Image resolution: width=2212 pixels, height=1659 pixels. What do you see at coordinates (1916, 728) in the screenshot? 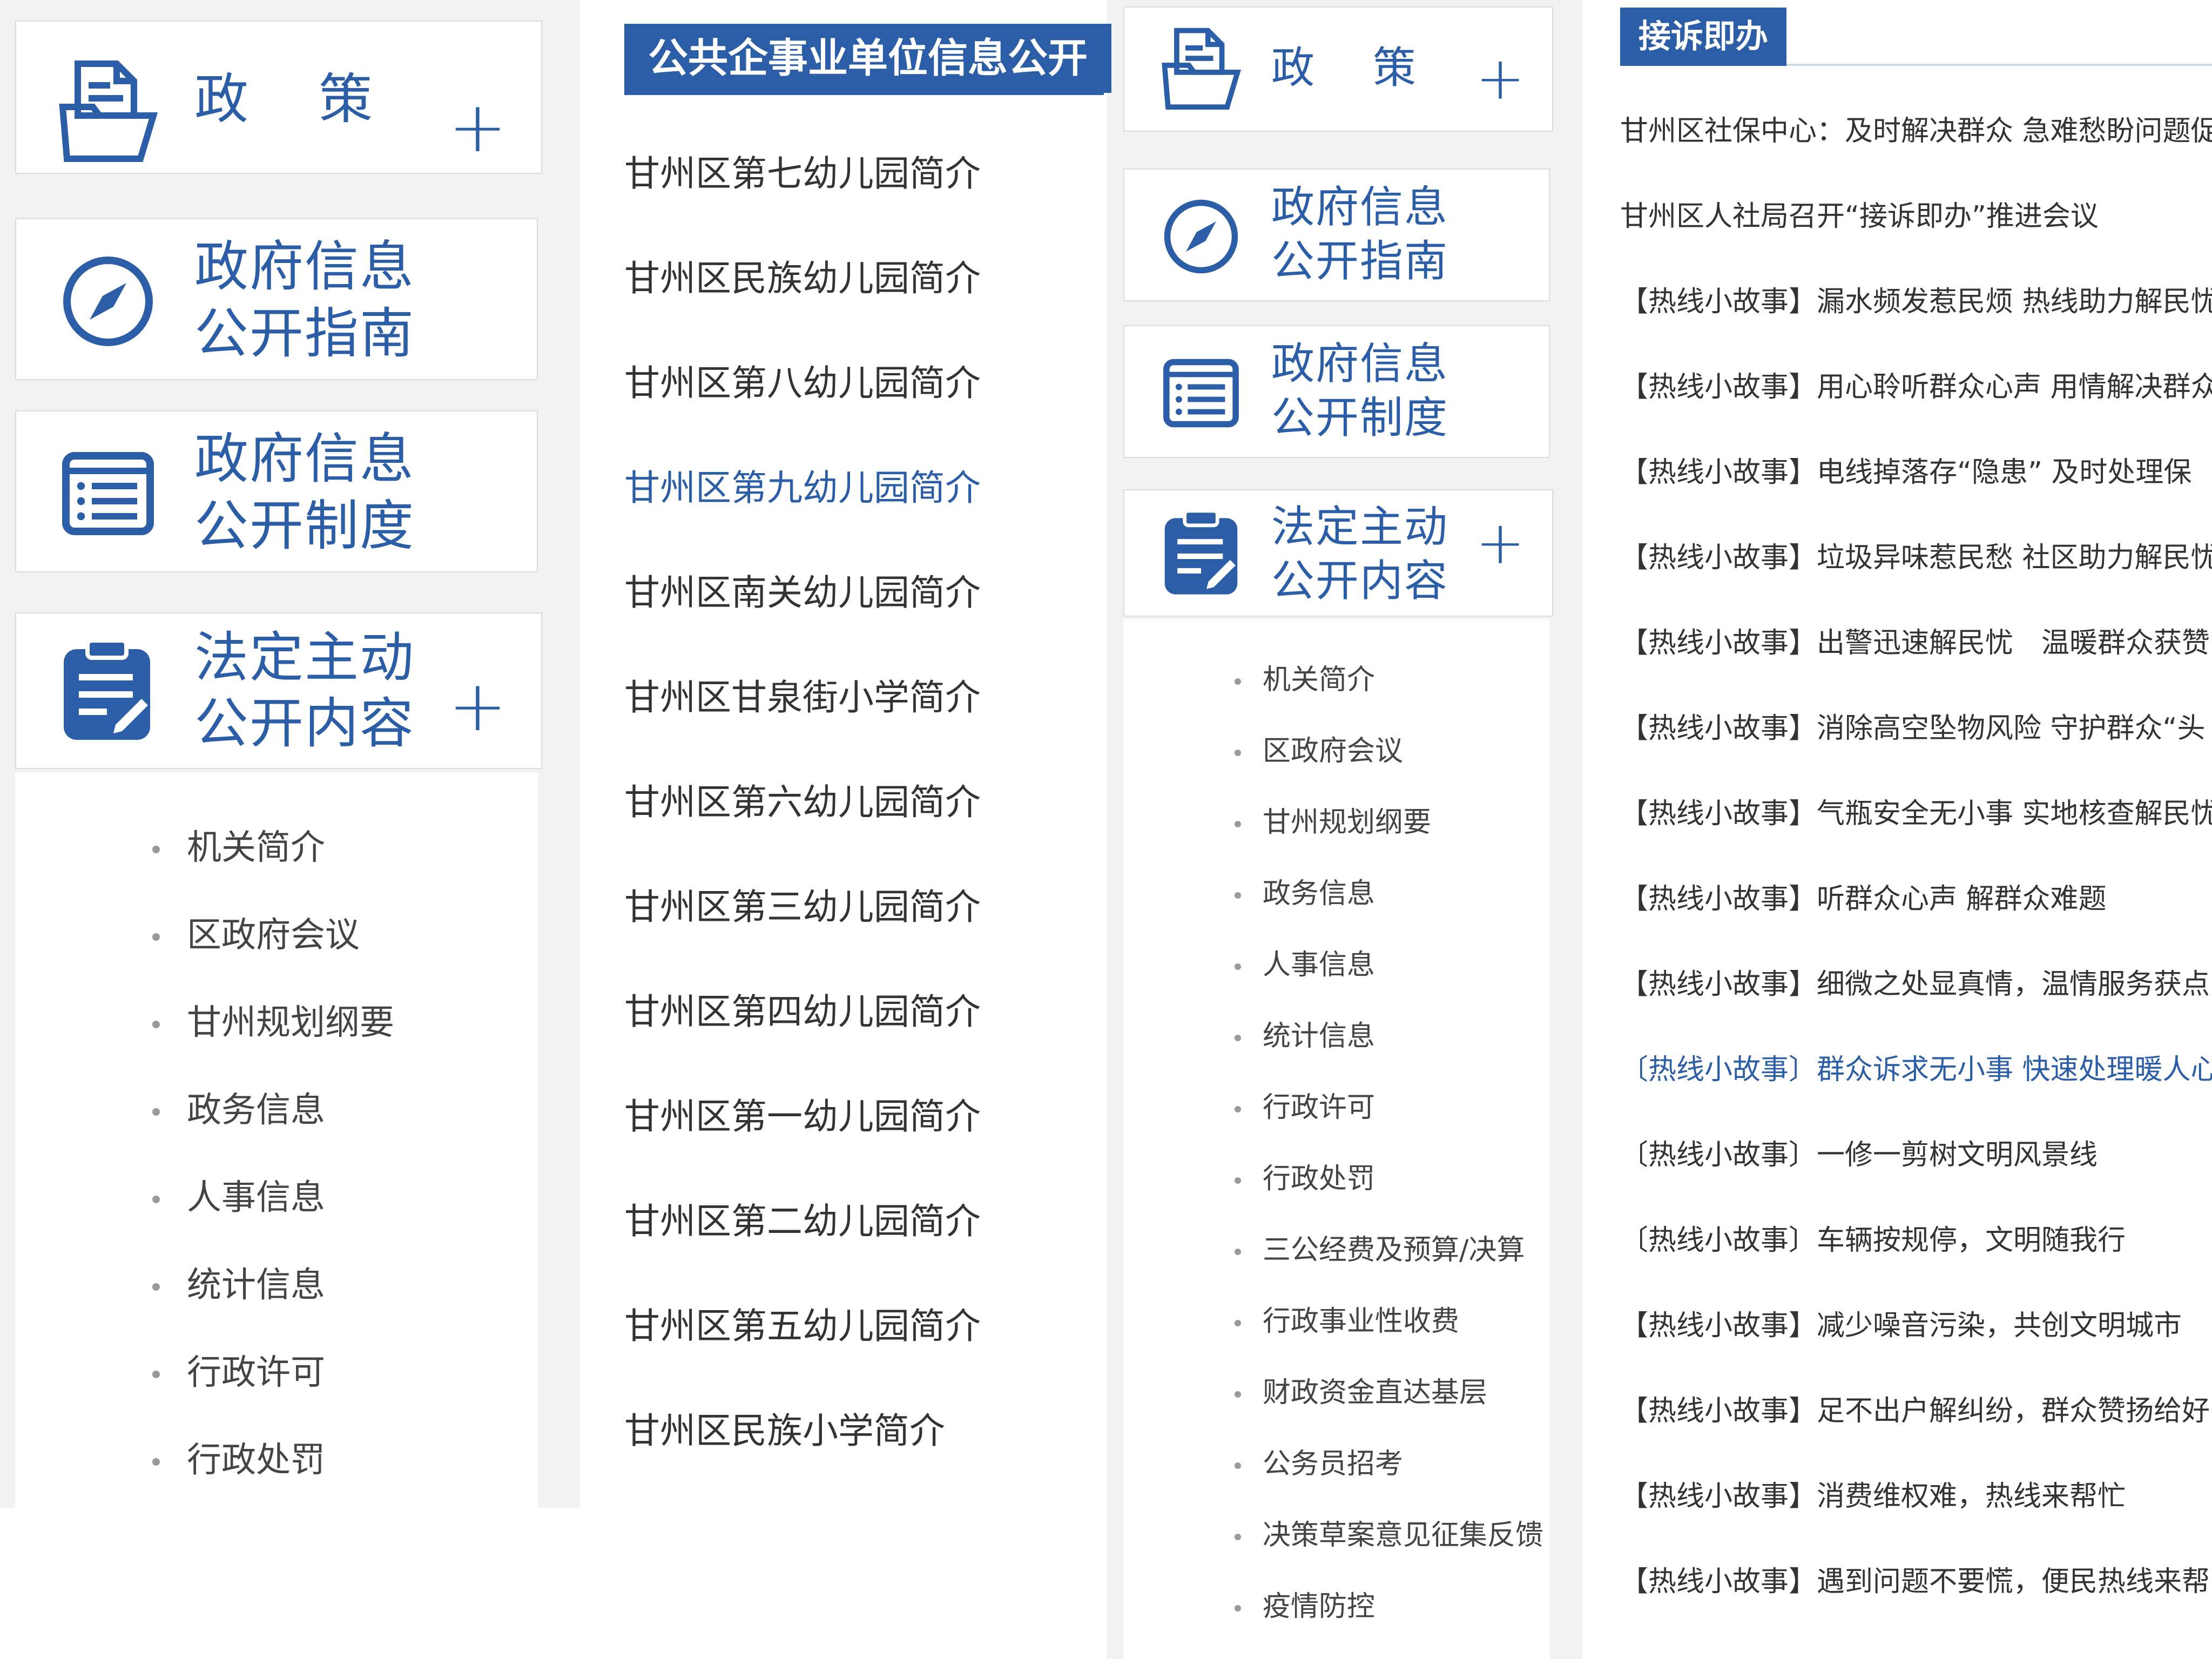
I see `news-link: 【热线小故事】消除高空坠物风险 守护群众“头` at bounding box center [1916, 728].